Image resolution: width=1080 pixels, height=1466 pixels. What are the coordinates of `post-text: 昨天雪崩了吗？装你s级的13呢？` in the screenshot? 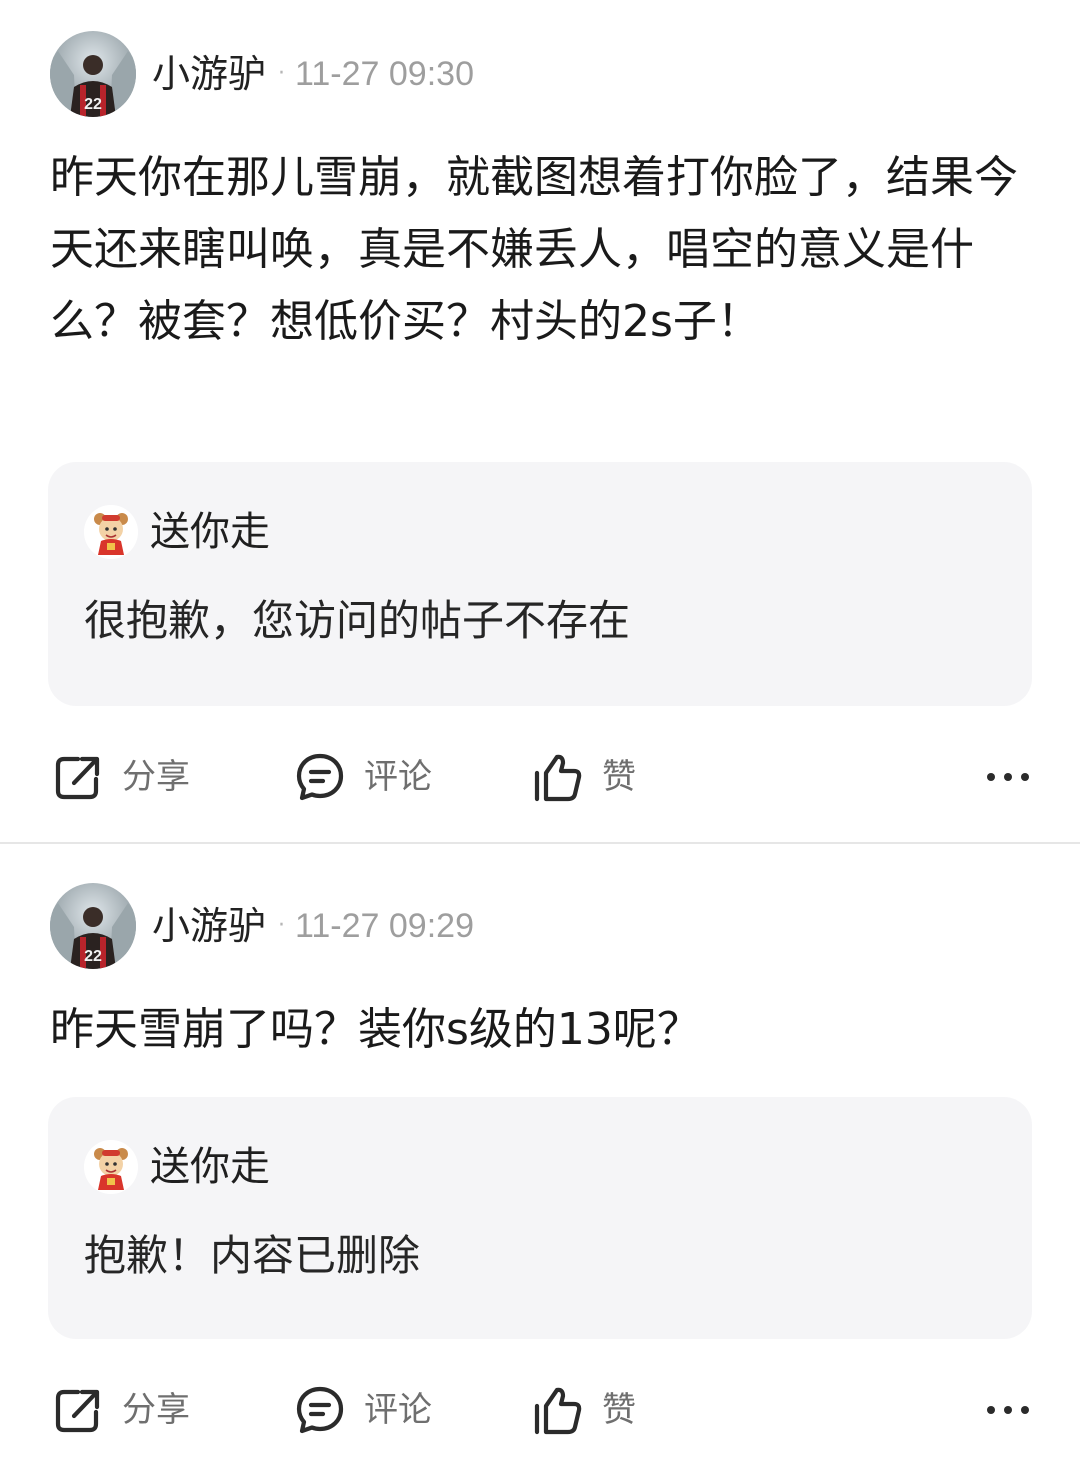 It's located at (375, 1029).